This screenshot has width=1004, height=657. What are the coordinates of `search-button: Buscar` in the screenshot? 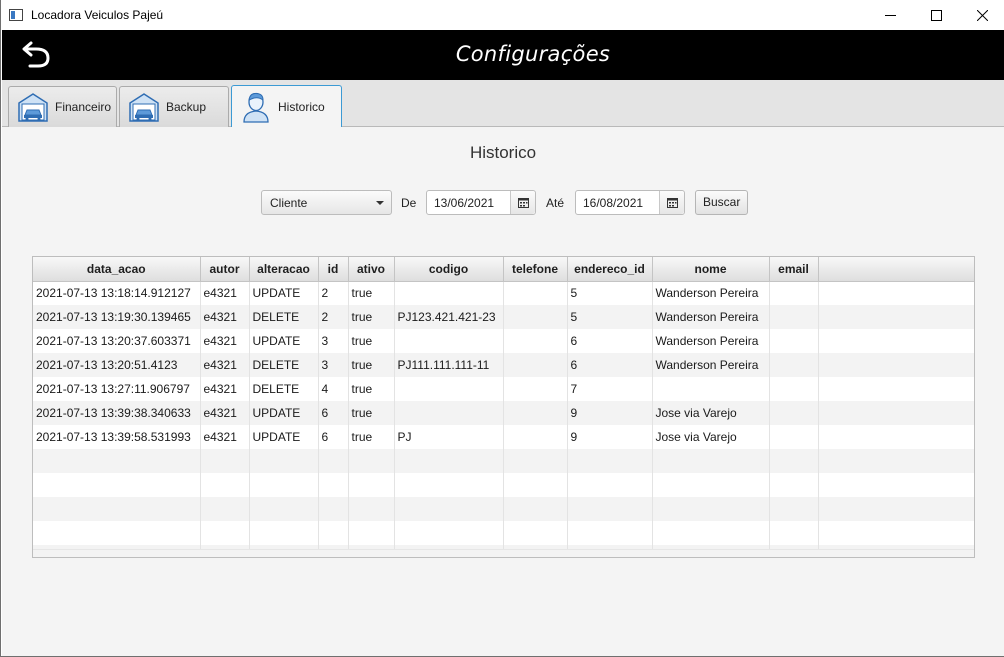 It's located at (722, 202).